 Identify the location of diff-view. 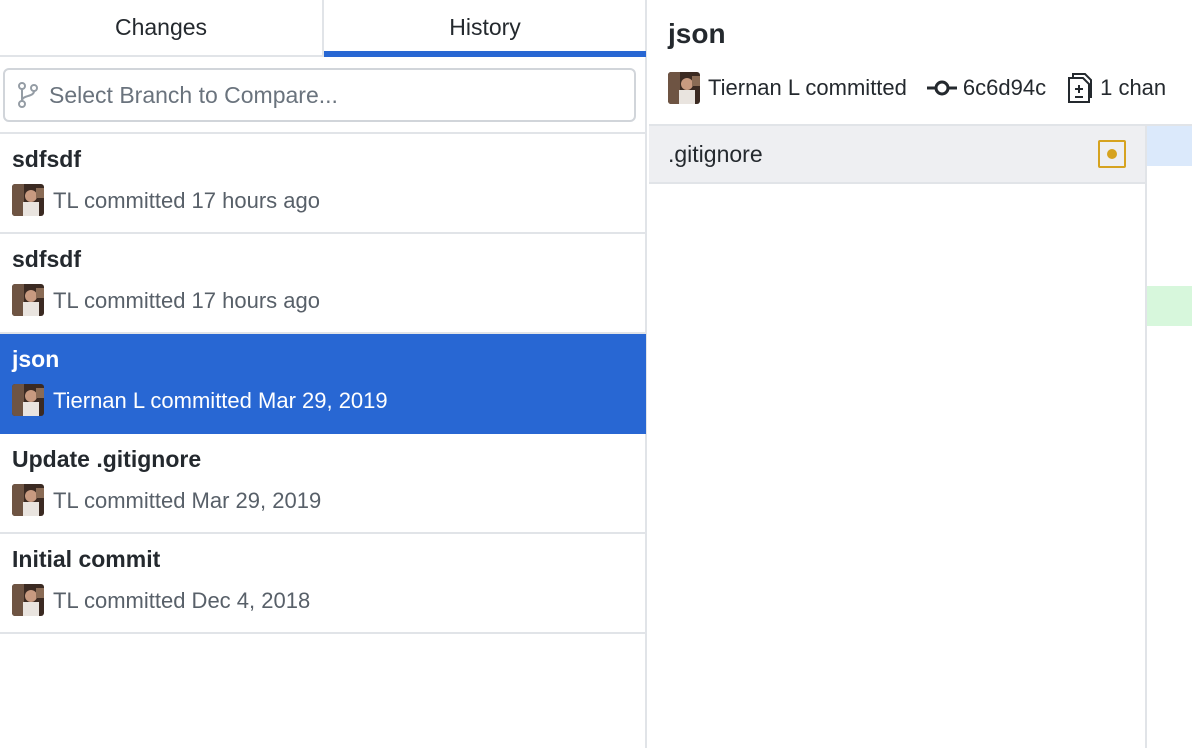
(1169, 437).